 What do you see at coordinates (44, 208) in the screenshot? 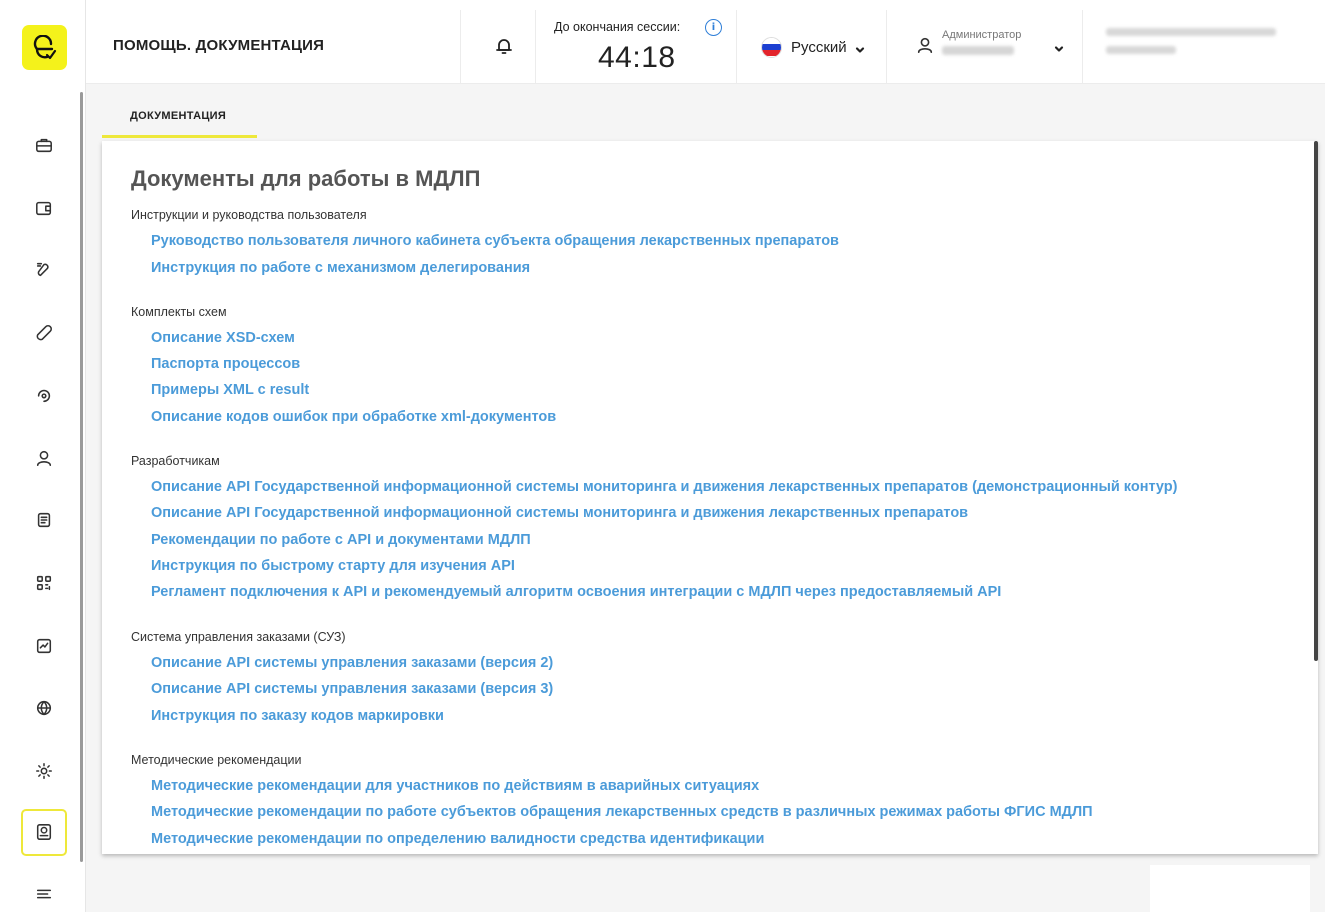
I see `wallet-icon` at bounding box center [44, 208].